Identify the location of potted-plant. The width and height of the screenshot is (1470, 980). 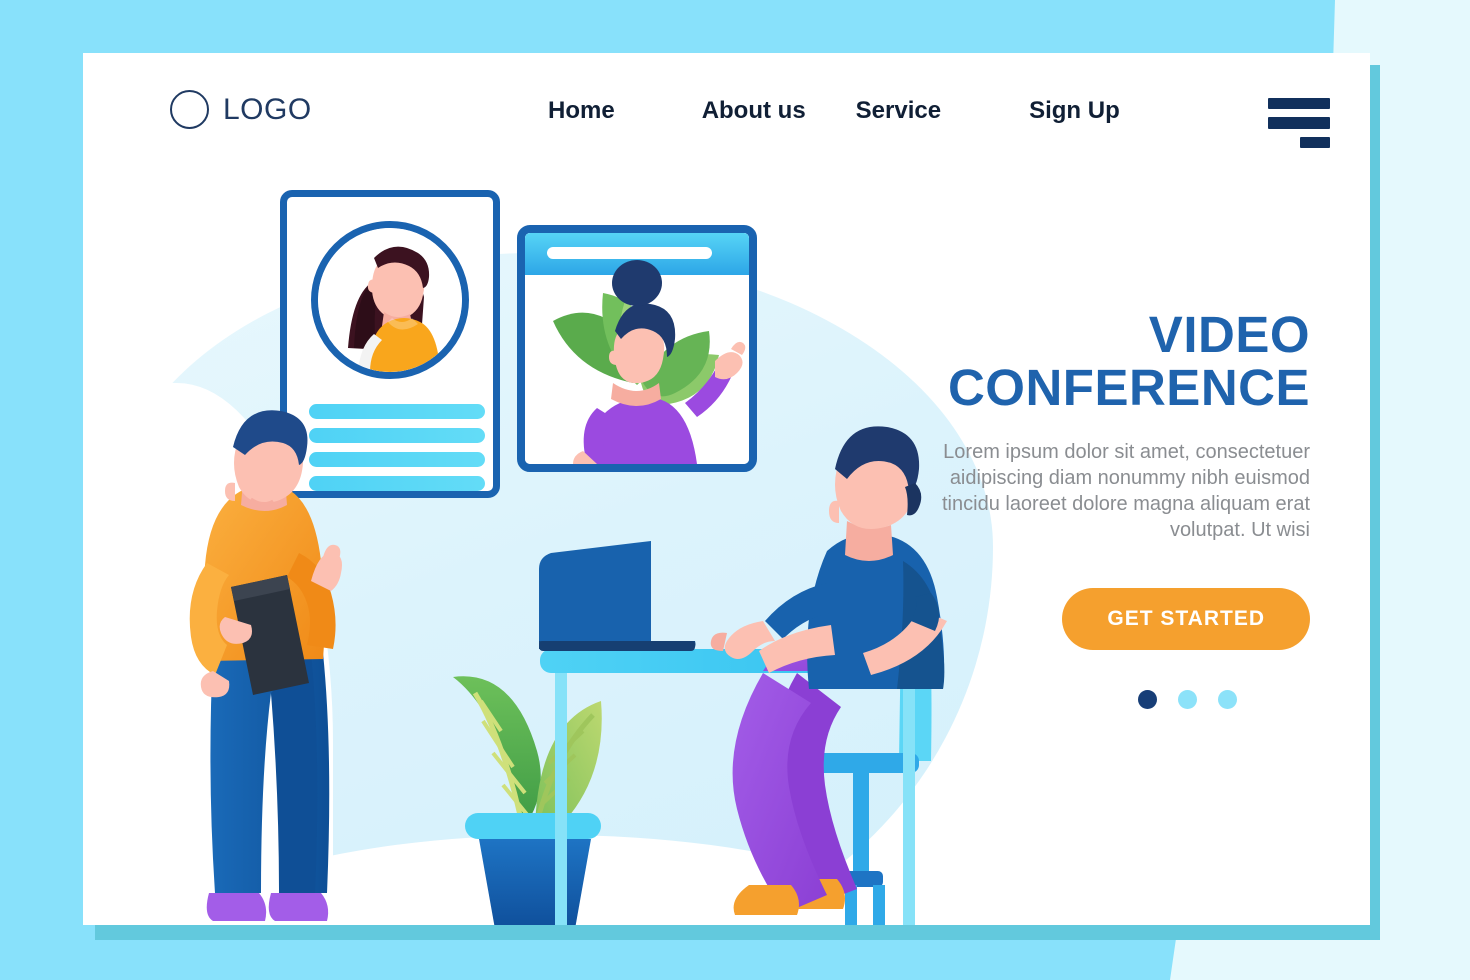
(527, 800).